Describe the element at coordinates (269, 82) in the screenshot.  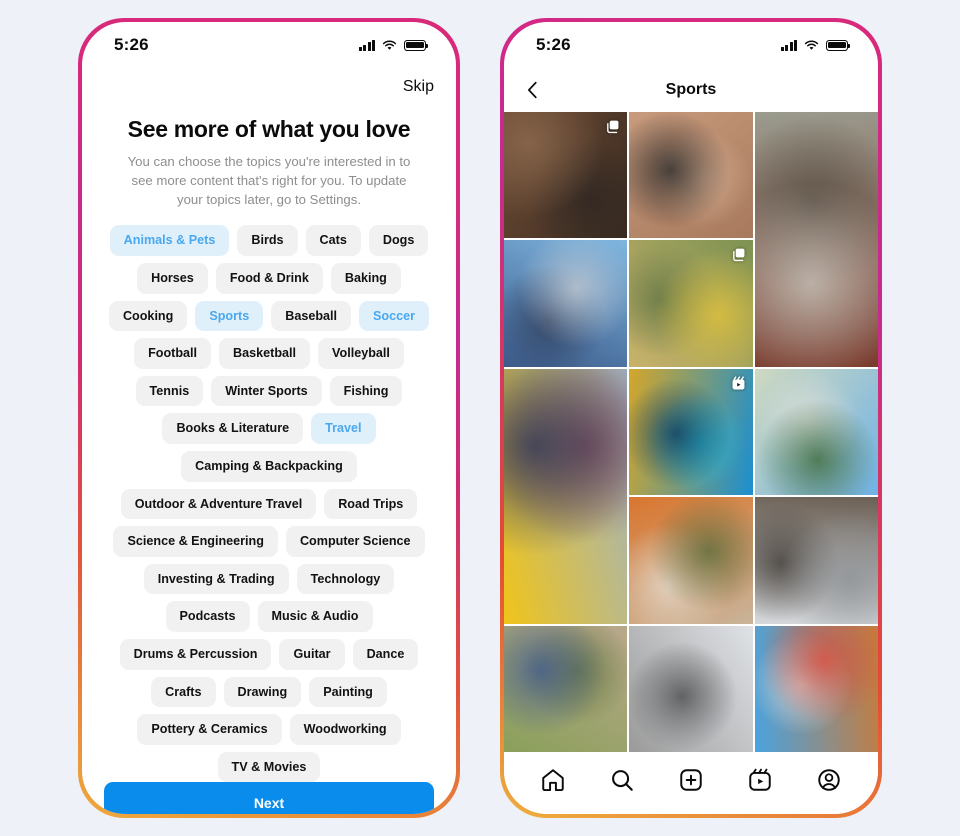
I see `skip-row: Skip` at that location.